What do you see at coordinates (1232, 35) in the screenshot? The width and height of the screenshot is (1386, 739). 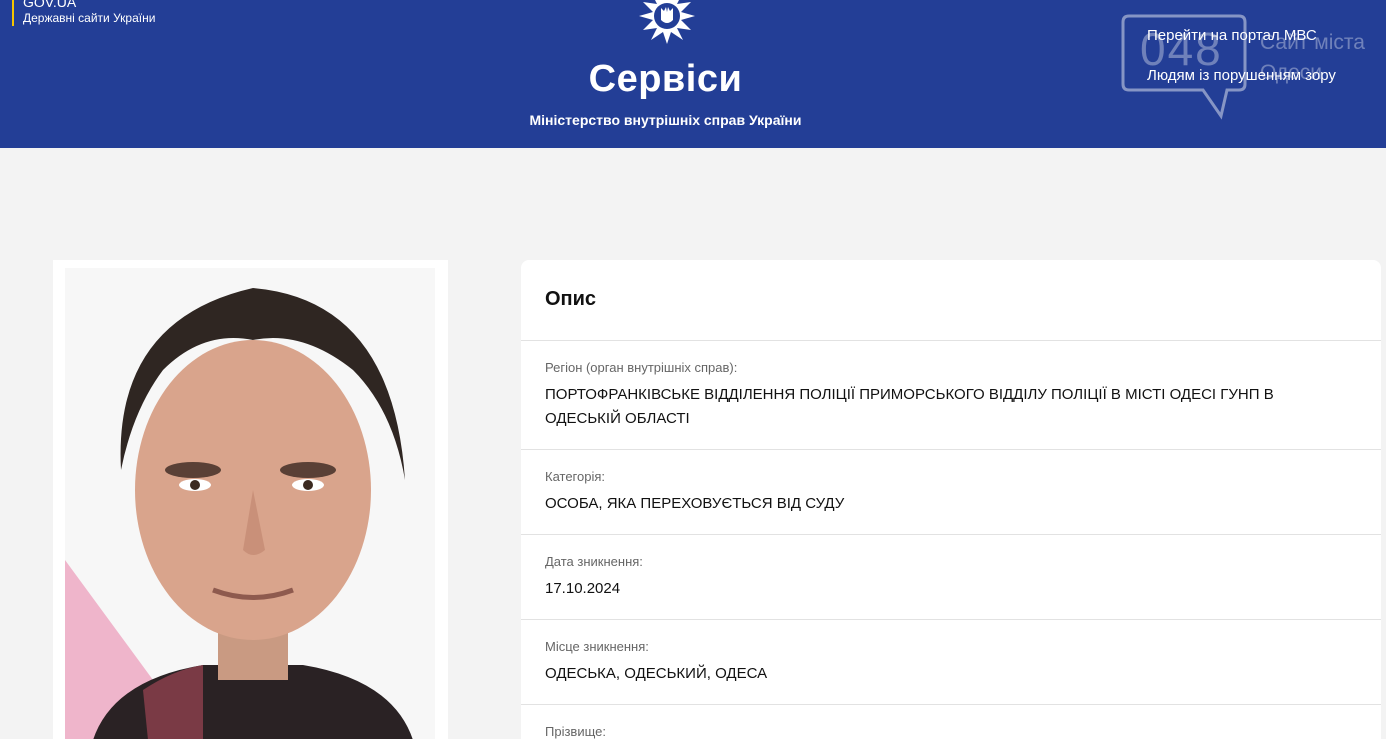 I see `mvs-portal-link: Перейти на портал МВС` at bounding box center [1232, 35].